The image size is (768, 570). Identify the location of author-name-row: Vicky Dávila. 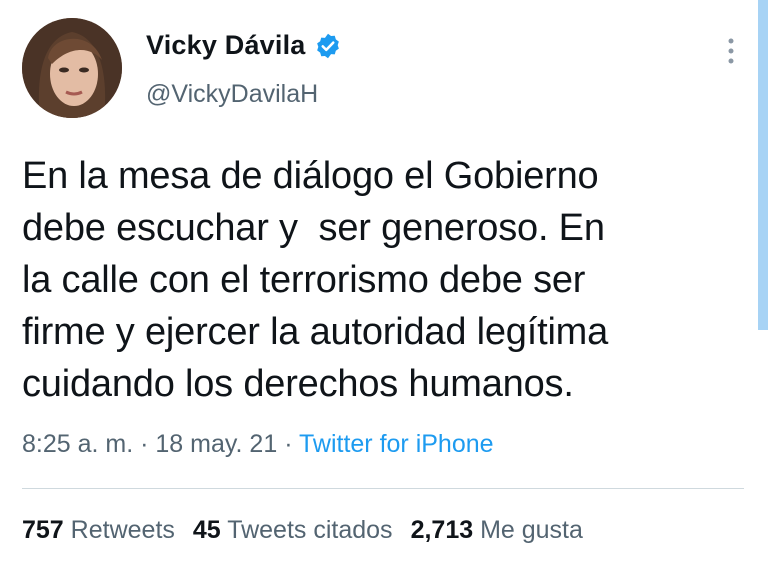
(244, 45).